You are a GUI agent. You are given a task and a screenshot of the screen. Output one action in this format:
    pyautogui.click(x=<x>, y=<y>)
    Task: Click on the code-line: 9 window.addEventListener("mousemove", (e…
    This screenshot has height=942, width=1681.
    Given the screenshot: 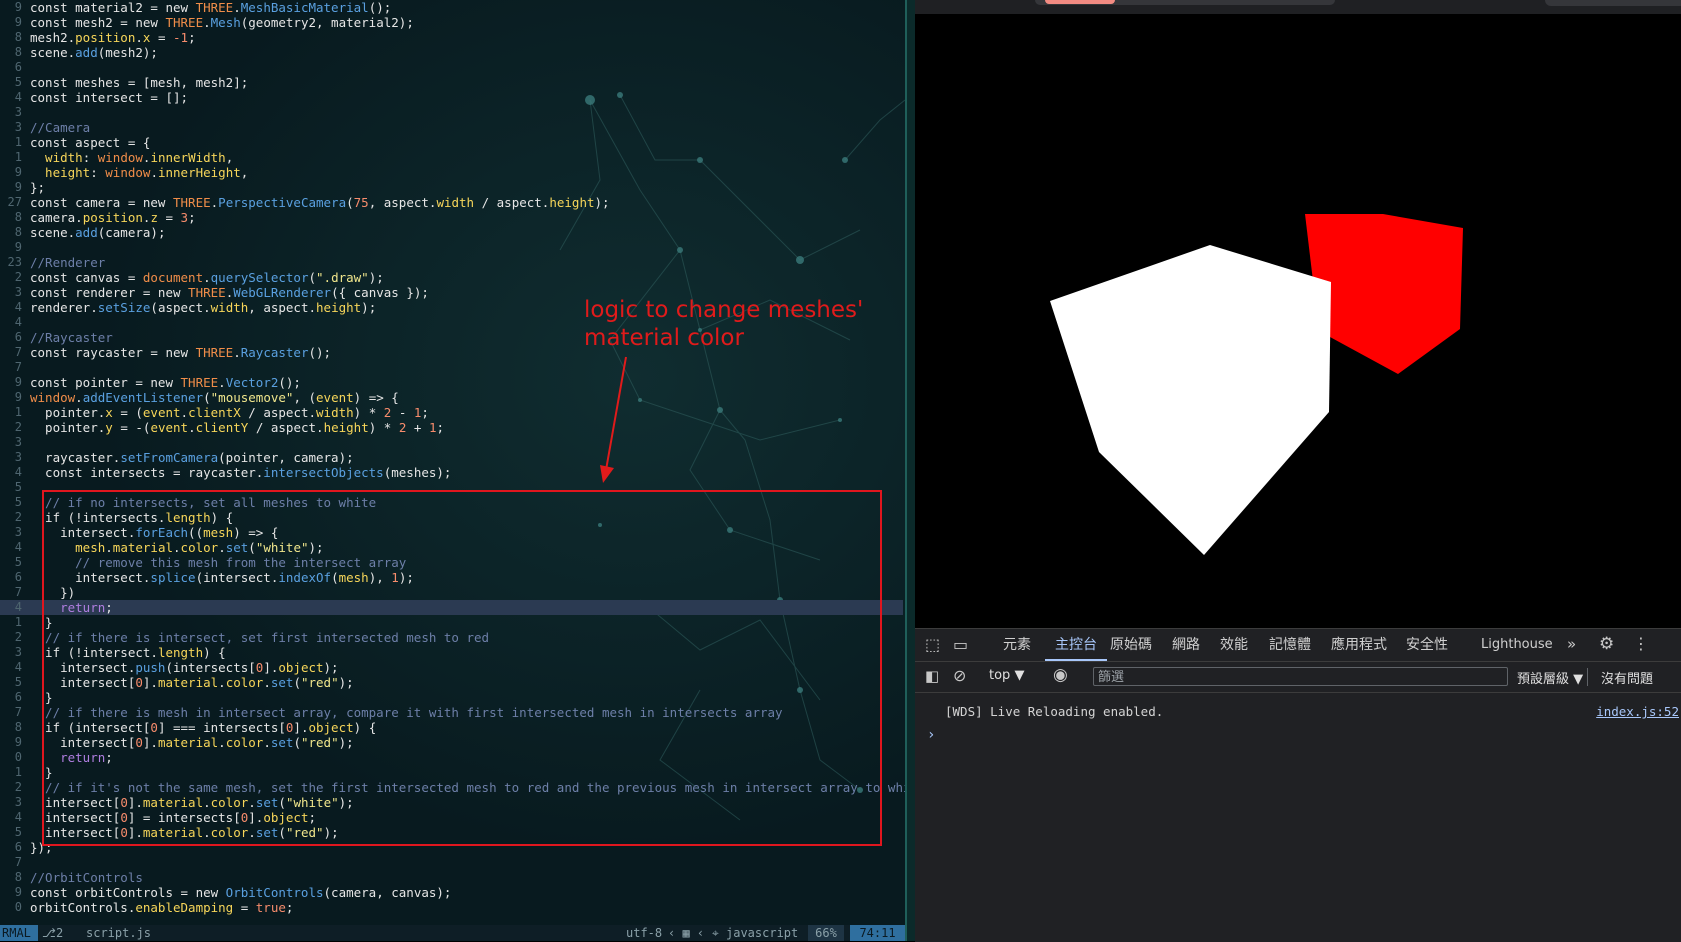 What is the action you would take?
    pyautogui.click(x=451, y=397)
    